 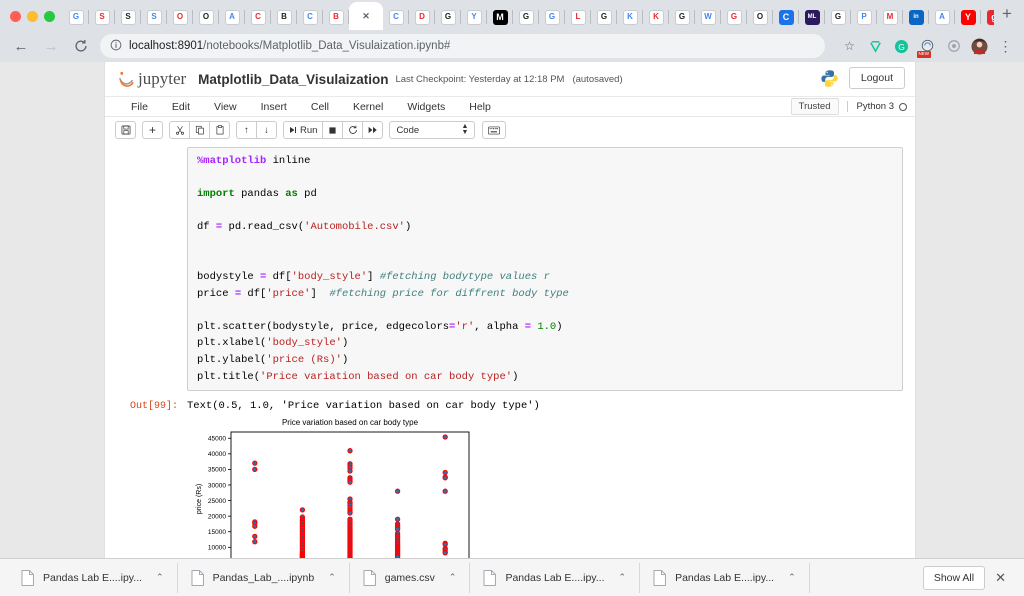 I want to click on close-downloads-bar-button: ✕, so click(x=1000, y=578).